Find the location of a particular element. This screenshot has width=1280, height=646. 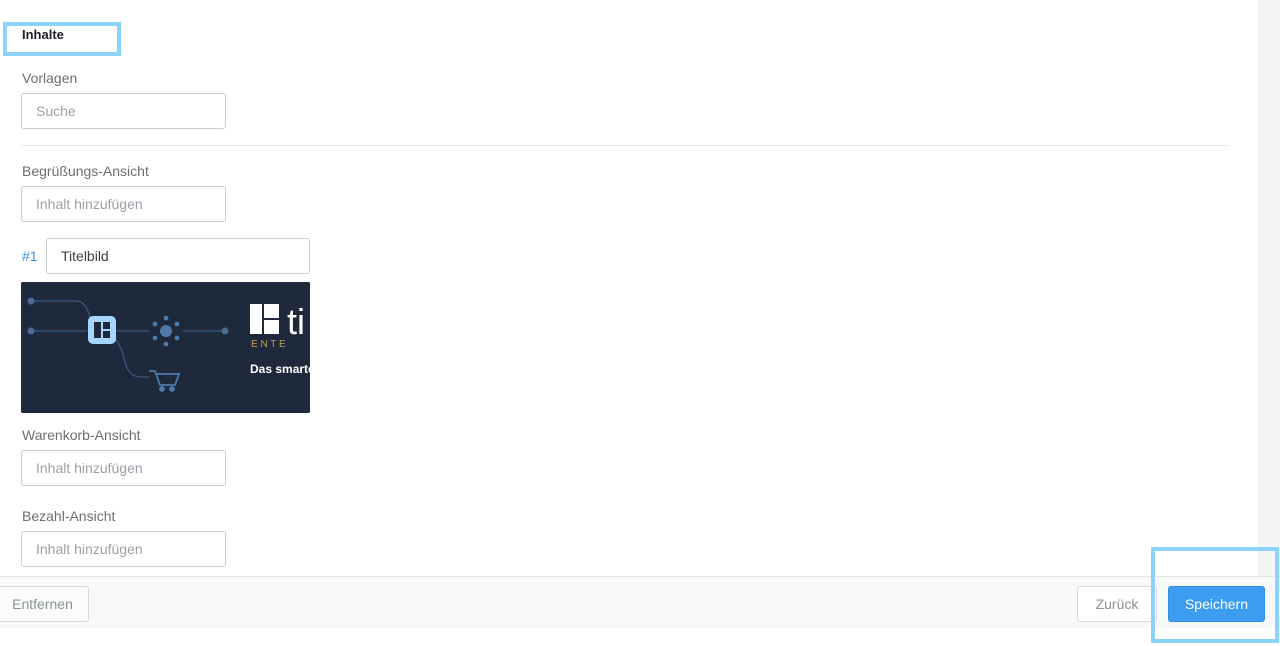

highlight-section-title is located at coordinates (62, 39).